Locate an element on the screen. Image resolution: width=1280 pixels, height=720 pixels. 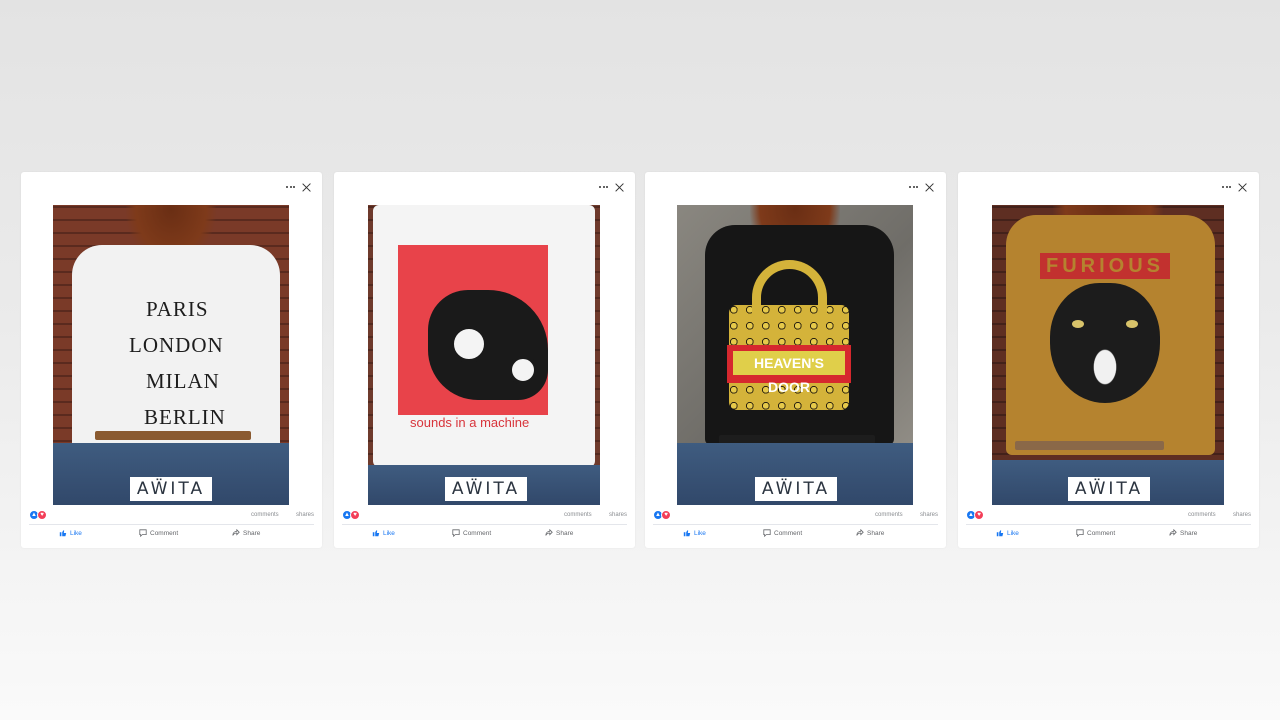
post-photo: HEAVEN'S DOOR is located at coordinates (795, 355).